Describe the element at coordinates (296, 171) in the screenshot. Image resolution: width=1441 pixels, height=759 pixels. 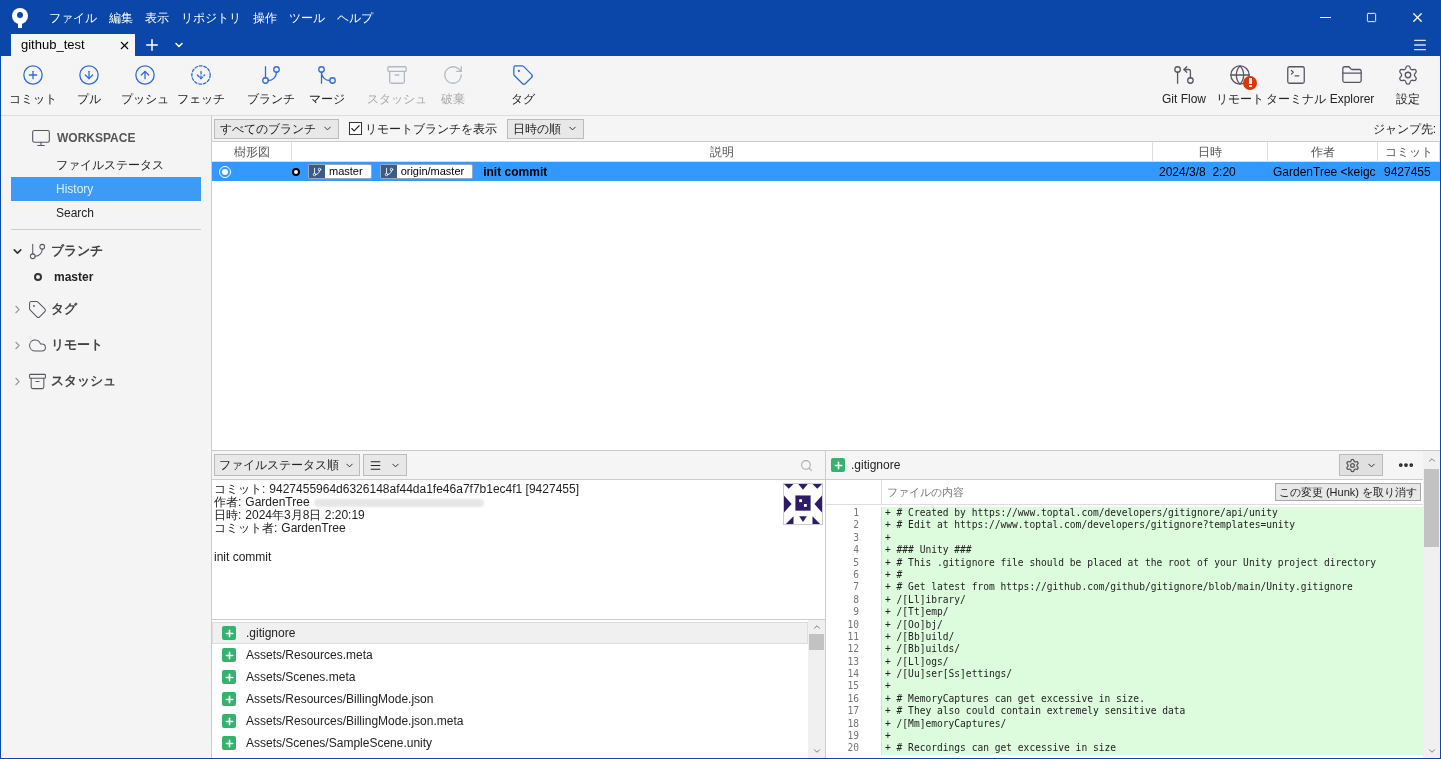
I see `head-marker-icon` at that location.